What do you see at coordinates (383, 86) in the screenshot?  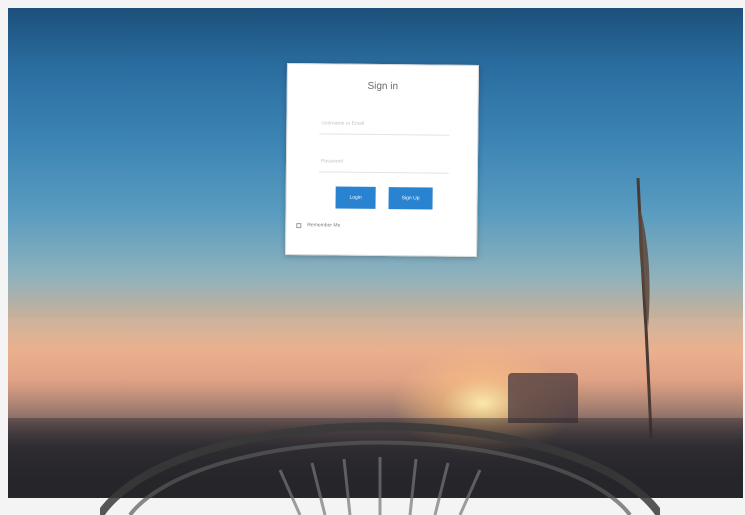 I see `signin-title: Sign in` at bounding box center [383, 86].